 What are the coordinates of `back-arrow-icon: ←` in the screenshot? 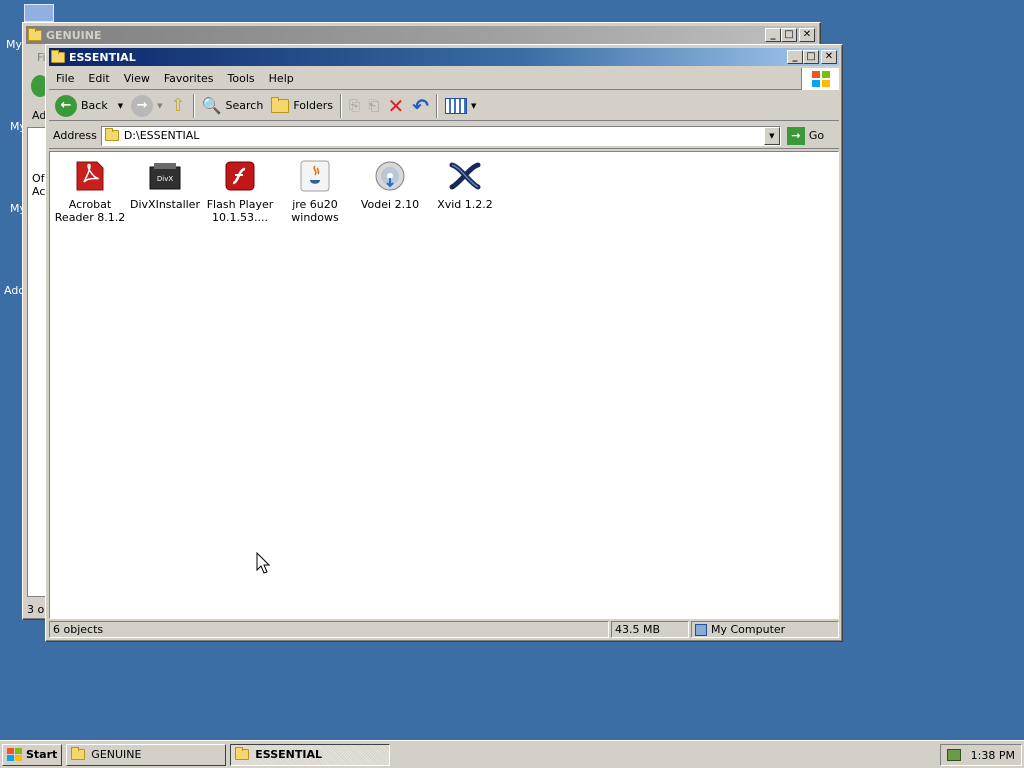 It's located at (66, 105).